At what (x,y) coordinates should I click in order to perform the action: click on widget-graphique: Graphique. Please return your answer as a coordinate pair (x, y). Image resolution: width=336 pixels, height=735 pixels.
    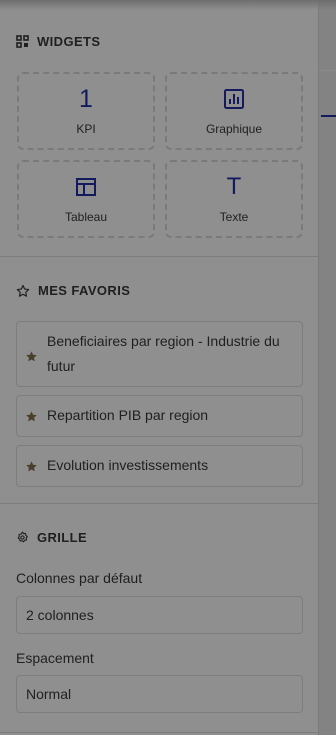
    Looking at the image, I should click on (234, 111).